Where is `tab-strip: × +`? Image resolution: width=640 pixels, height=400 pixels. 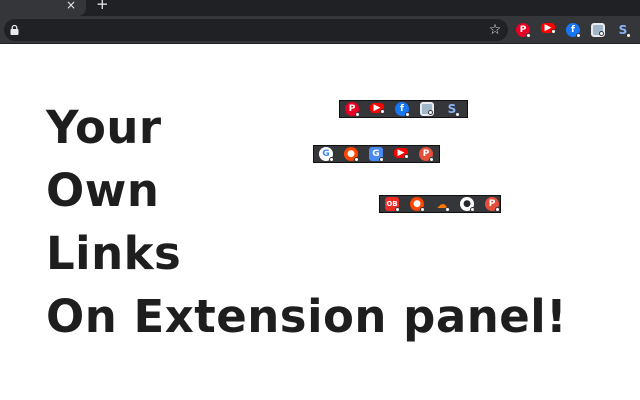 tab-strip: × + is located at coordinates (320, 8).